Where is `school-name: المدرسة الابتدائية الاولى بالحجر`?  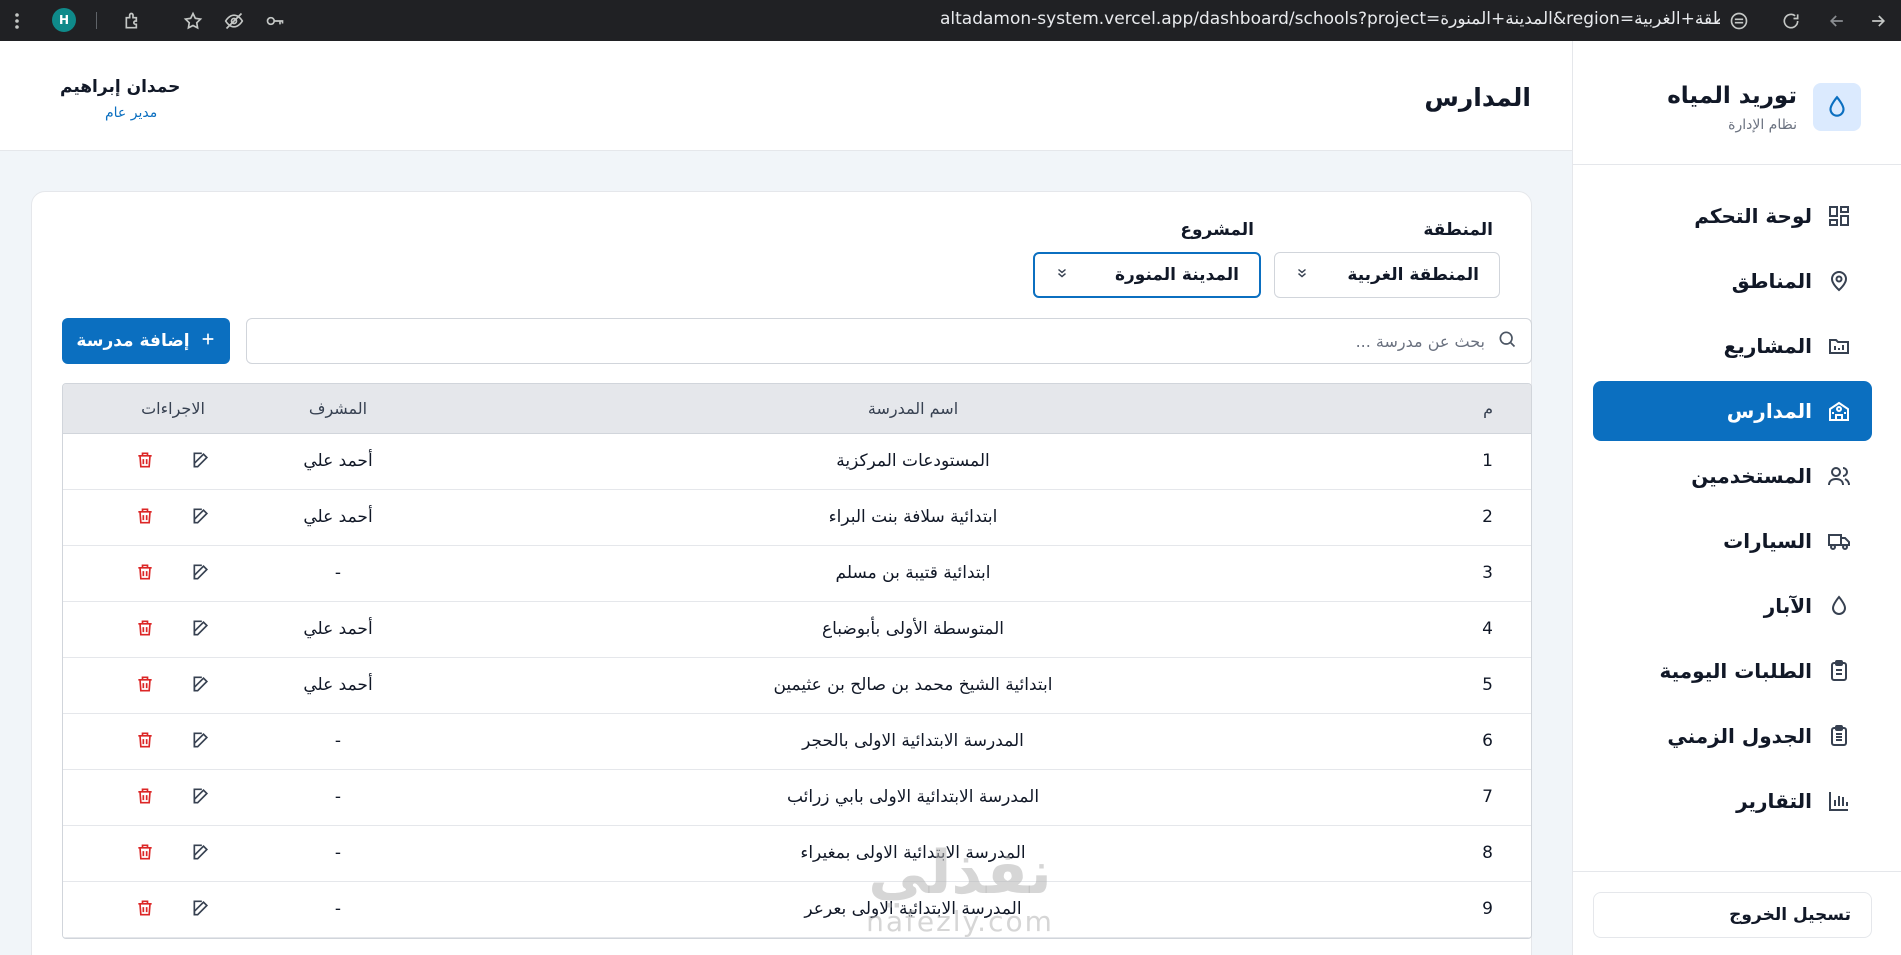 school-name: المدرسة الابتدائية الاولى بالحجر is located at coordinates (913, 741).